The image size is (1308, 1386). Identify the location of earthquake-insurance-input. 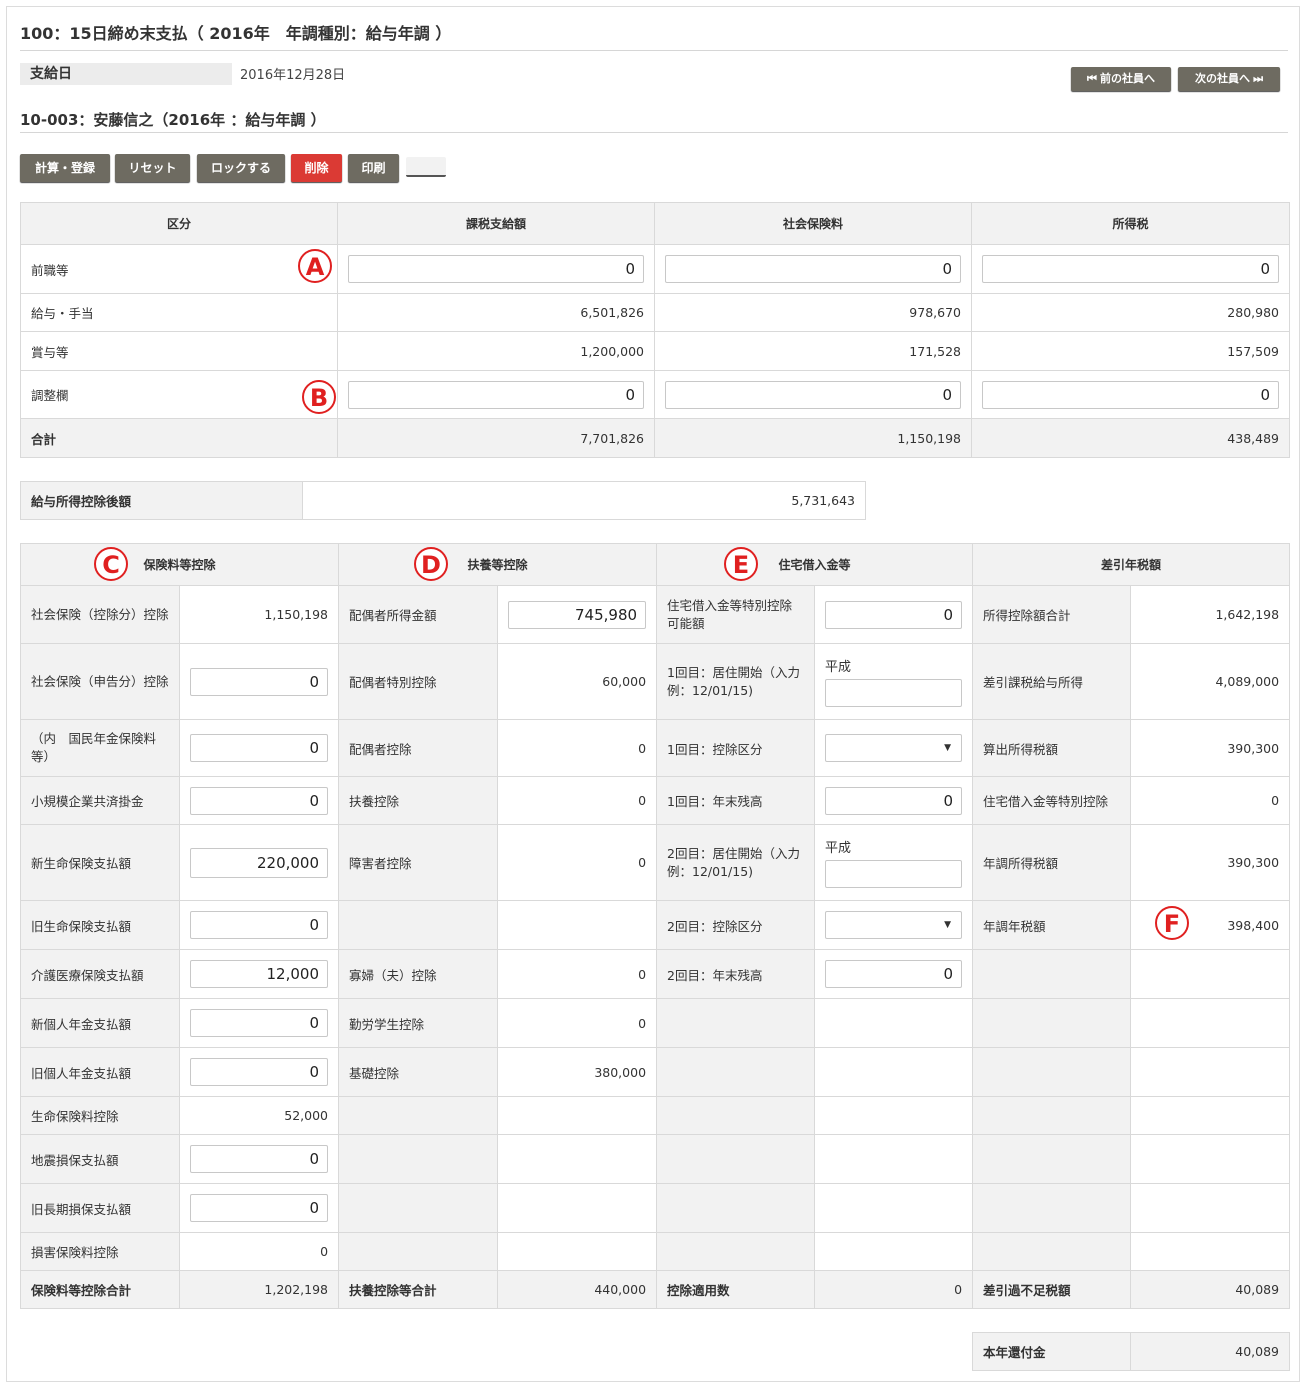
(259, 1159).